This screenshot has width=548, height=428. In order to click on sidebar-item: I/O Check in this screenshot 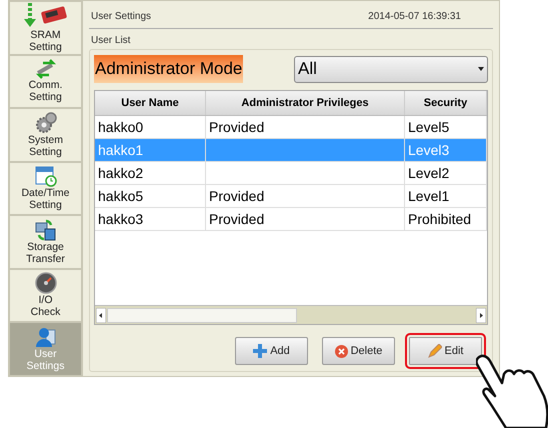, I will do `click(45, 295)`.